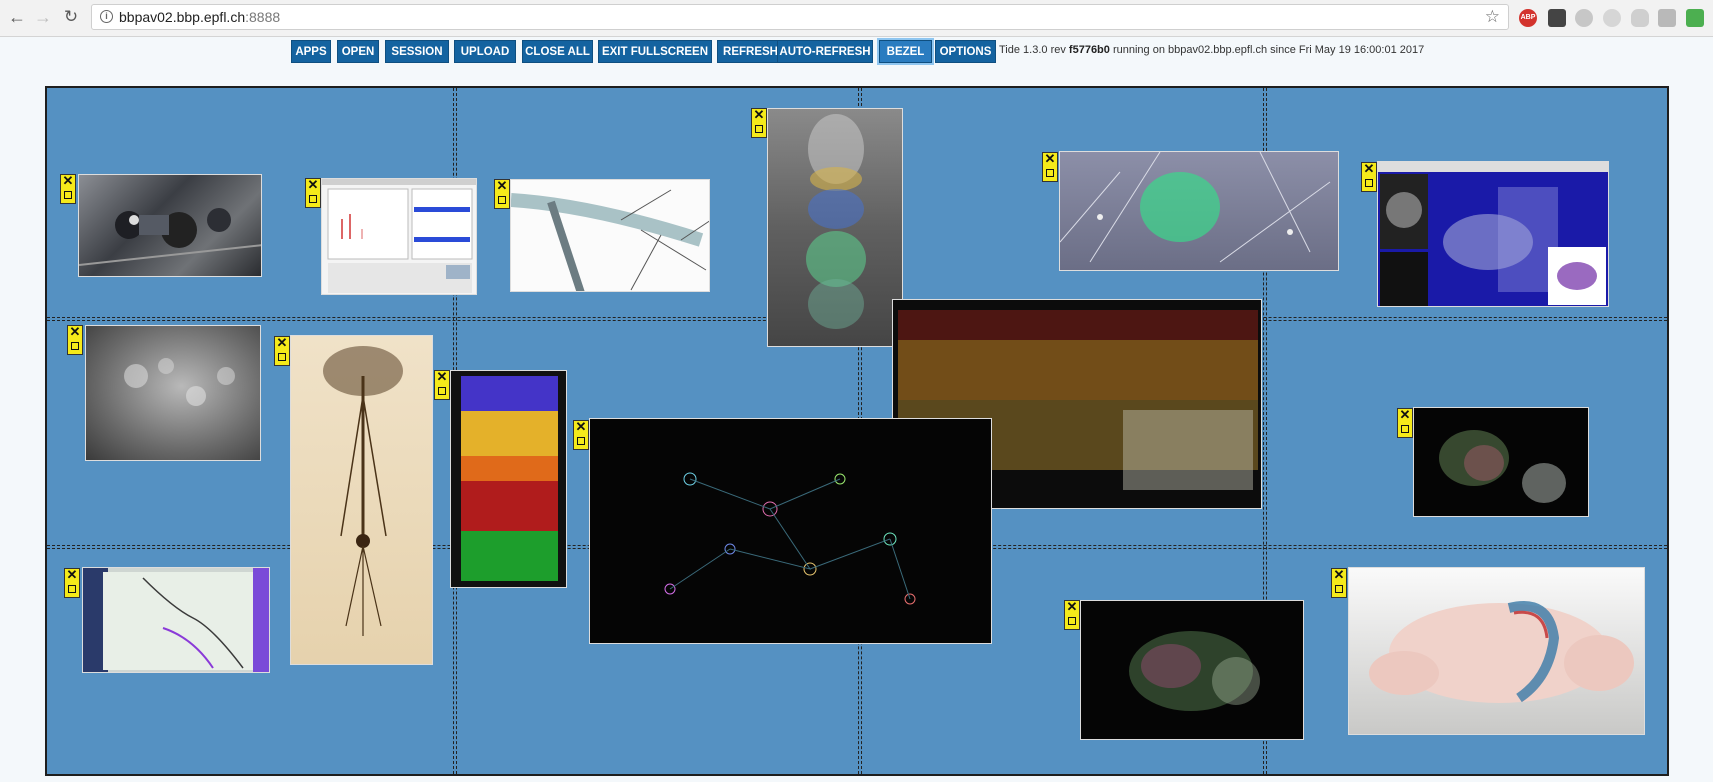  What do you see at coordinates (311, 51) in the screenshot?
I see `apps-button: APPS` at bounding box center [311, 51].